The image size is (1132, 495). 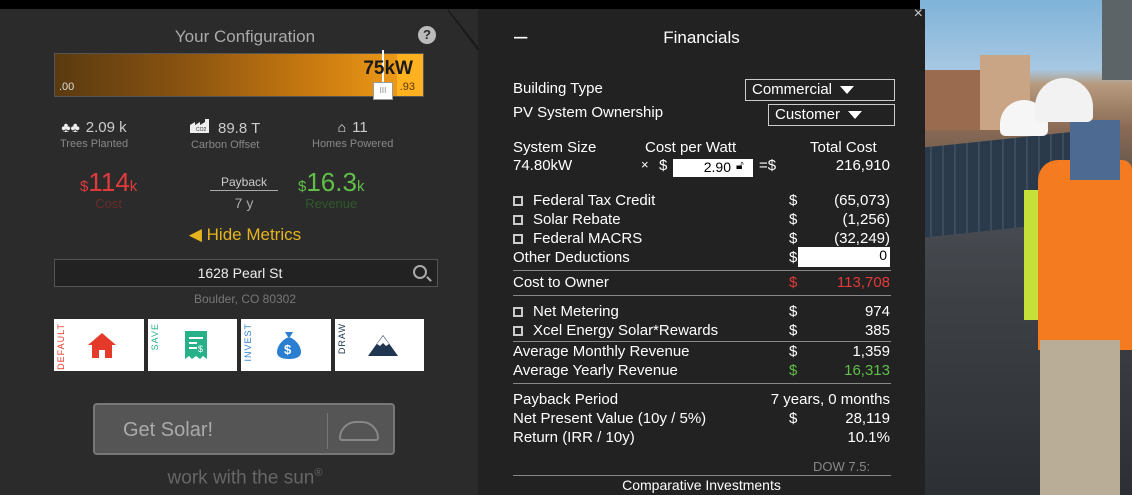 What do you see at coordinates (70, 127) in the screenshot?
I see `trees-icon: ♣♣` at bounding box center [70, 127].